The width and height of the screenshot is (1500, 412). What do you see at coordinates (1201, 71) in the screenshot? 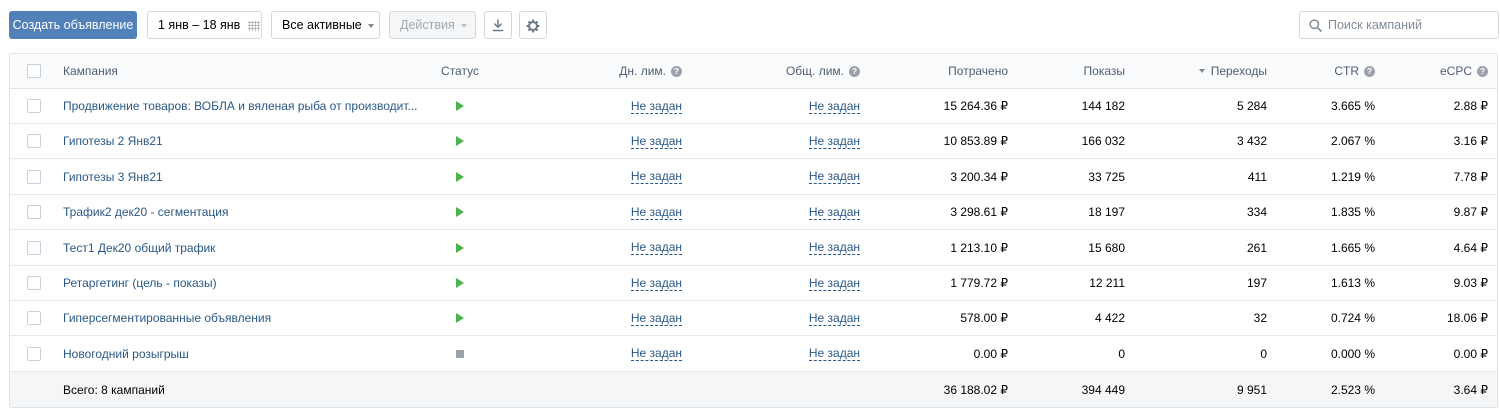
I see `sort-desc-icon` at bounding box center [1201, 71].